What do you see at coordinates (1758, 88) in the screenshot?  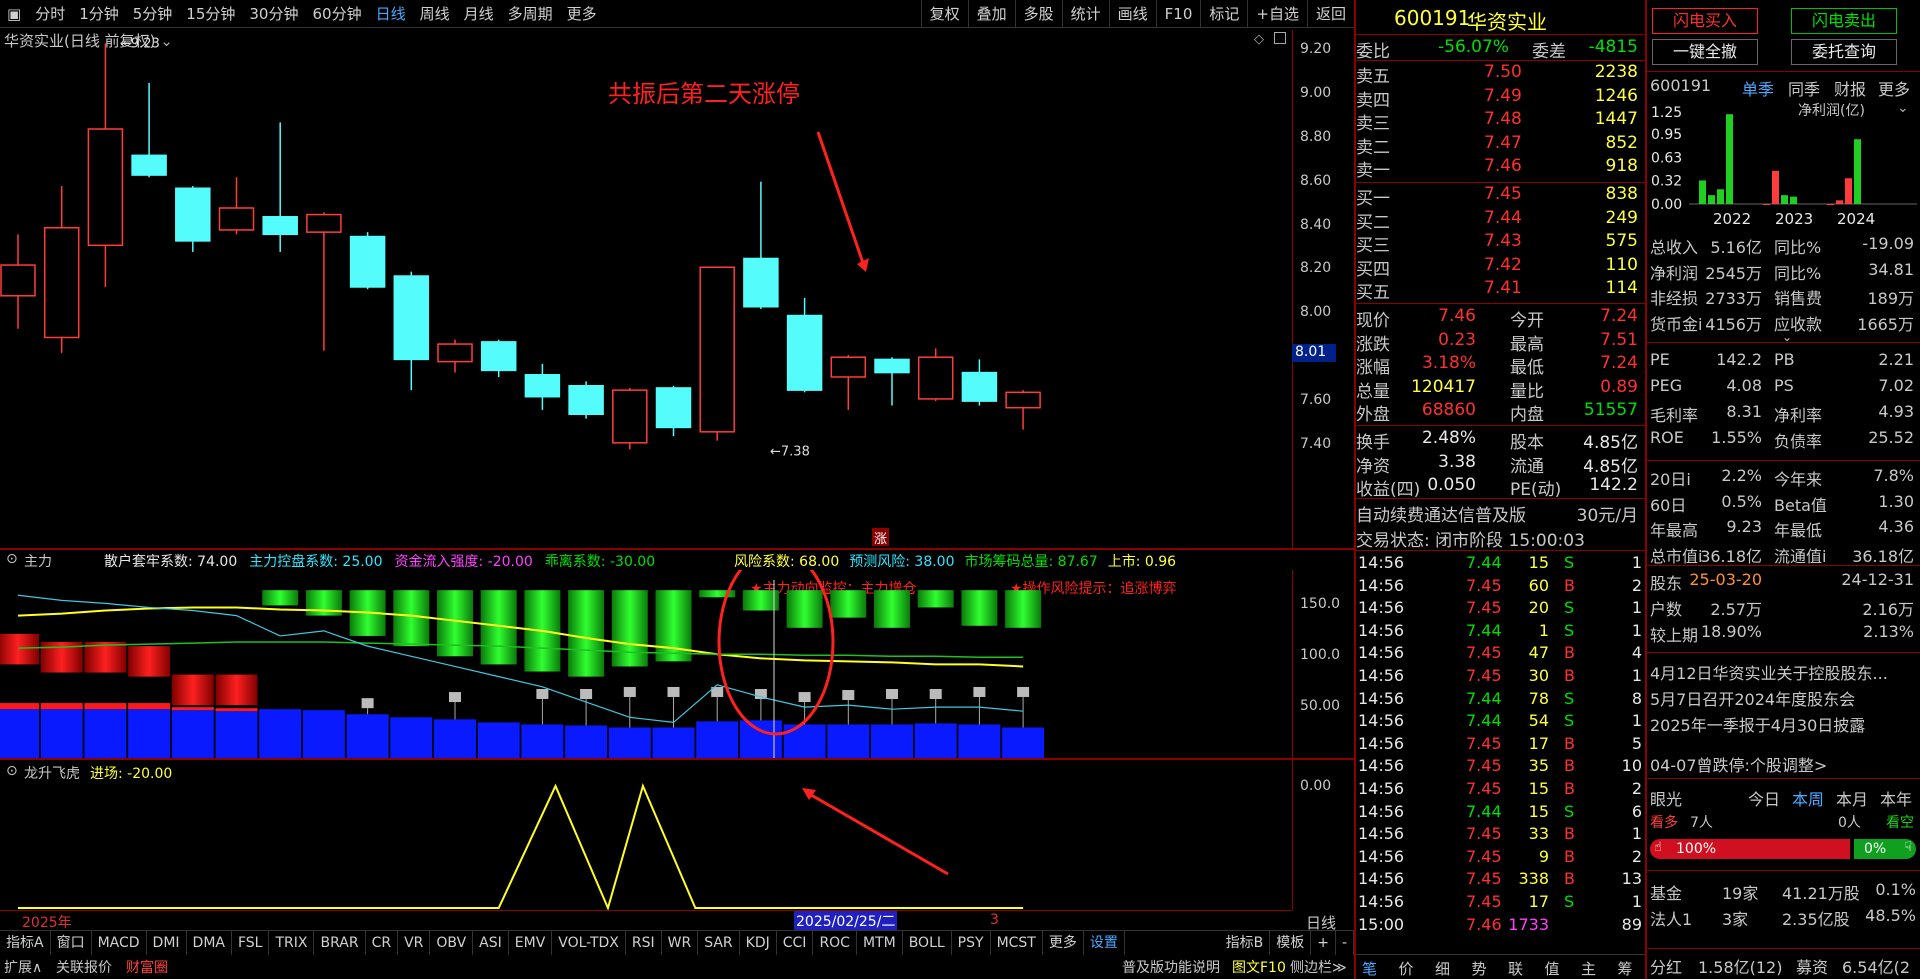 I see `tab-single-quarter: 单季` at bounding box center [1758, 88].